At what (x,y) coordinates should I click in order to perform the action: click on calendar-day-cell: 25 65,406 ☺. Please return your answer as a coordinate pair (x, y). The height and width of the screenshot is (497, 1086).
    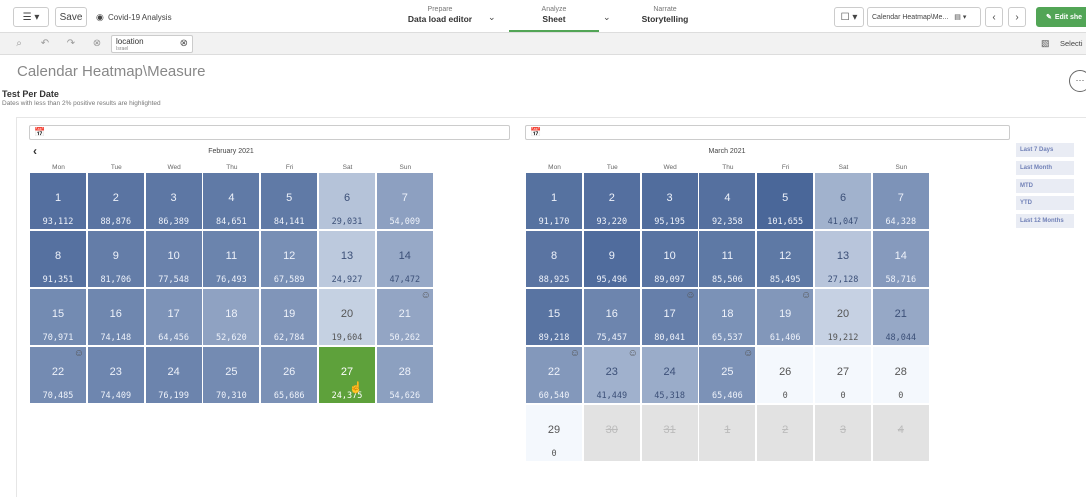
    Looking at the image, I should click on (727, 375).